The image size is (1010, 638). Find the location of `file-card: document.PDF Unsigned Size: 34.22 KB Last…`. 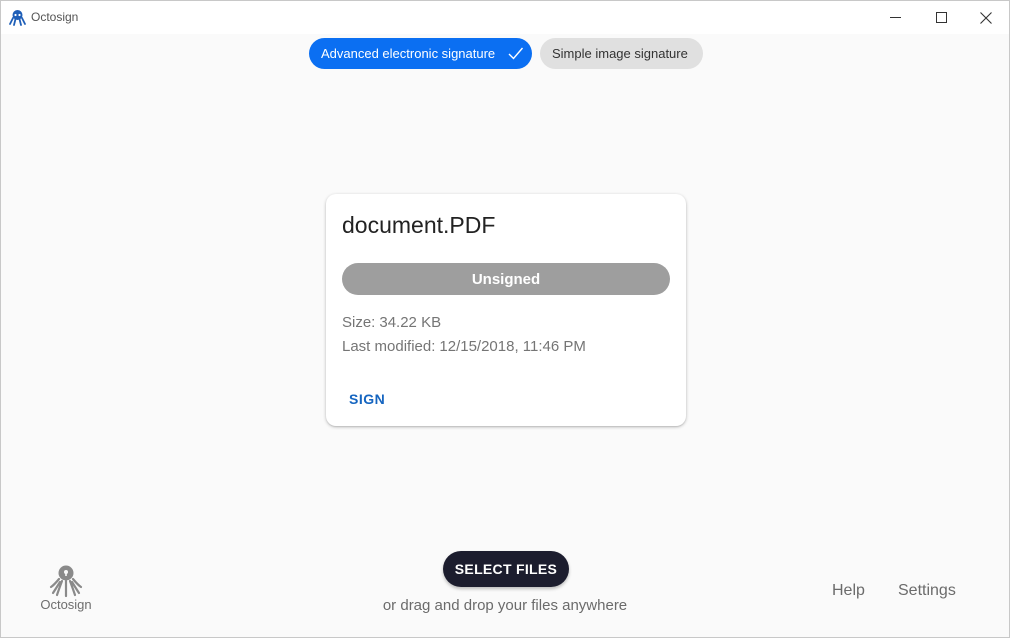

file-card: document.PDF Unsigned Size: 34.22 KB Last… is located at coordinates (506, 310).